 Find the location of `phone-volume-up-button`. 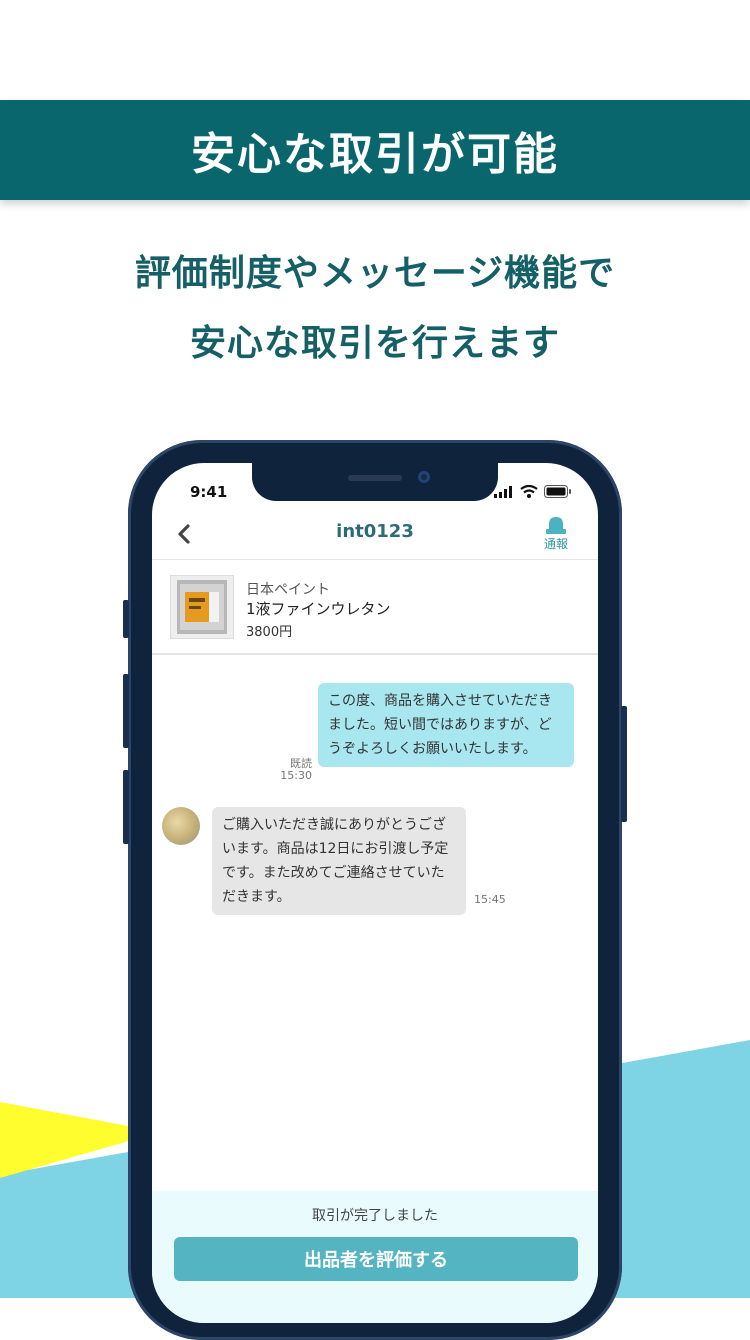

phone-volume-up-button is located at coordinates (126, 711).